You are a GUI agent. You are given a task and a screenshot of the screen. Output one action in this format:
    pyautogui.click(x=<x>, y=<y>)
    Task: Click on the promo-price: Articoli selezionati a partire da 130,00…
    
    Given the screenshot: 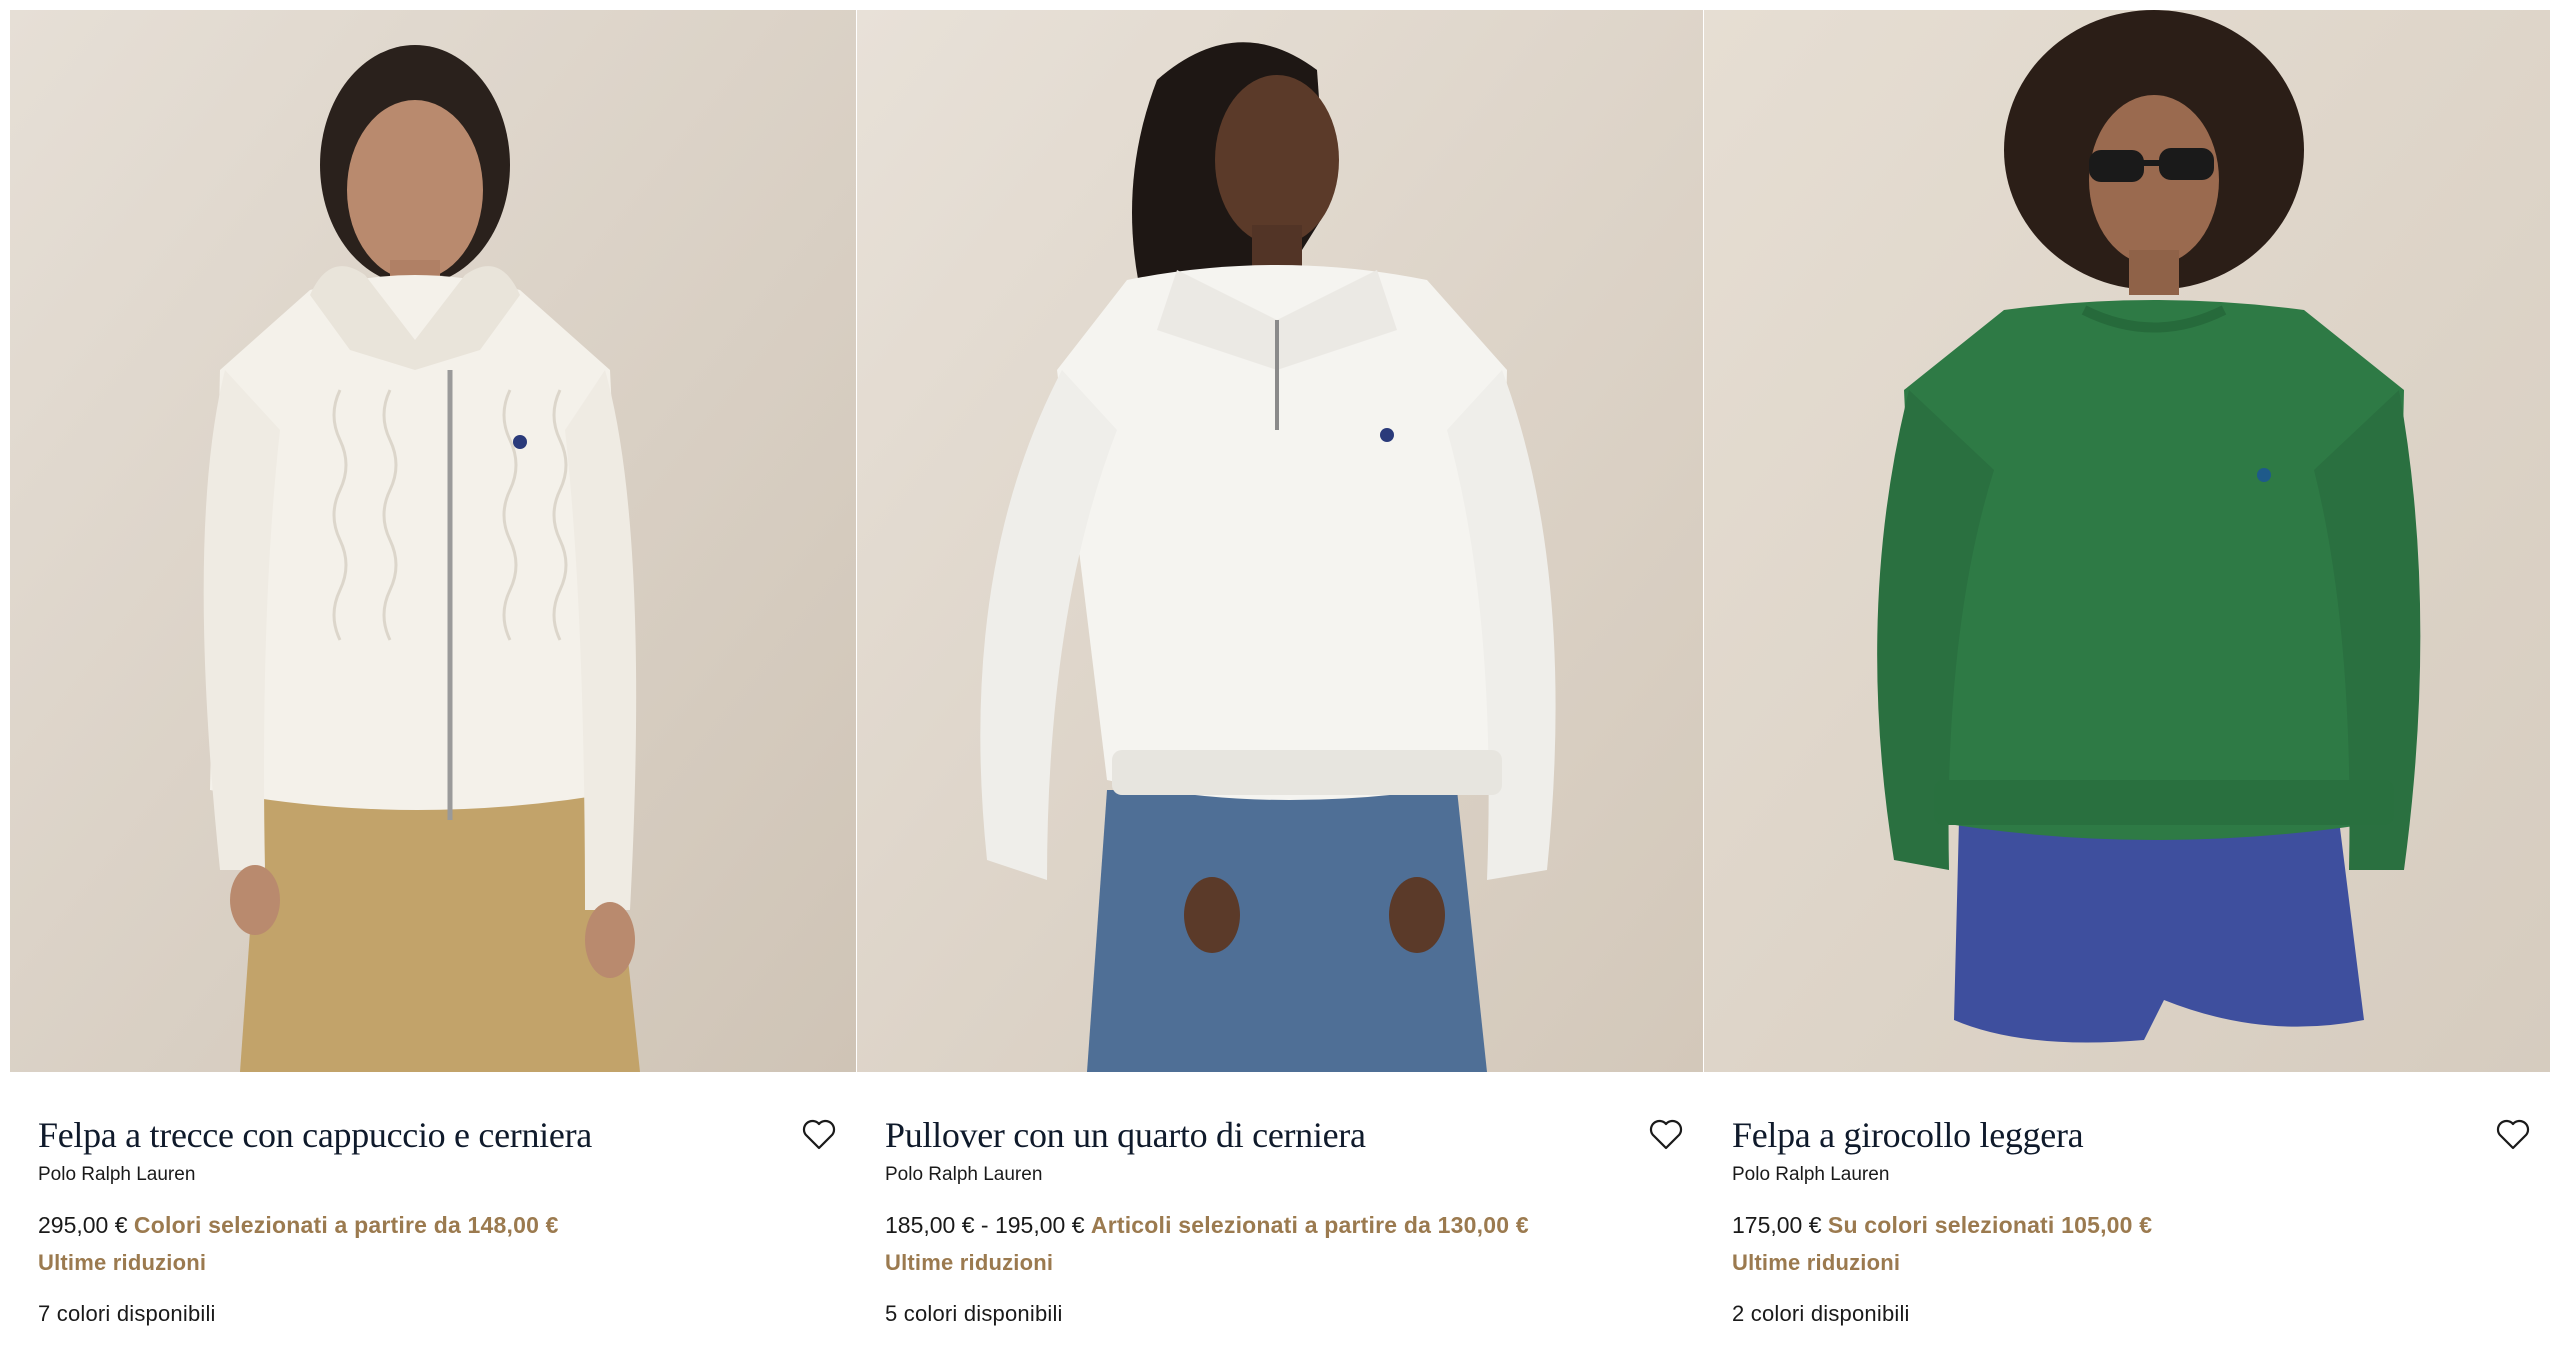 What is the action you would take?
    pyautogui.click(x=1309, y=1225)
    